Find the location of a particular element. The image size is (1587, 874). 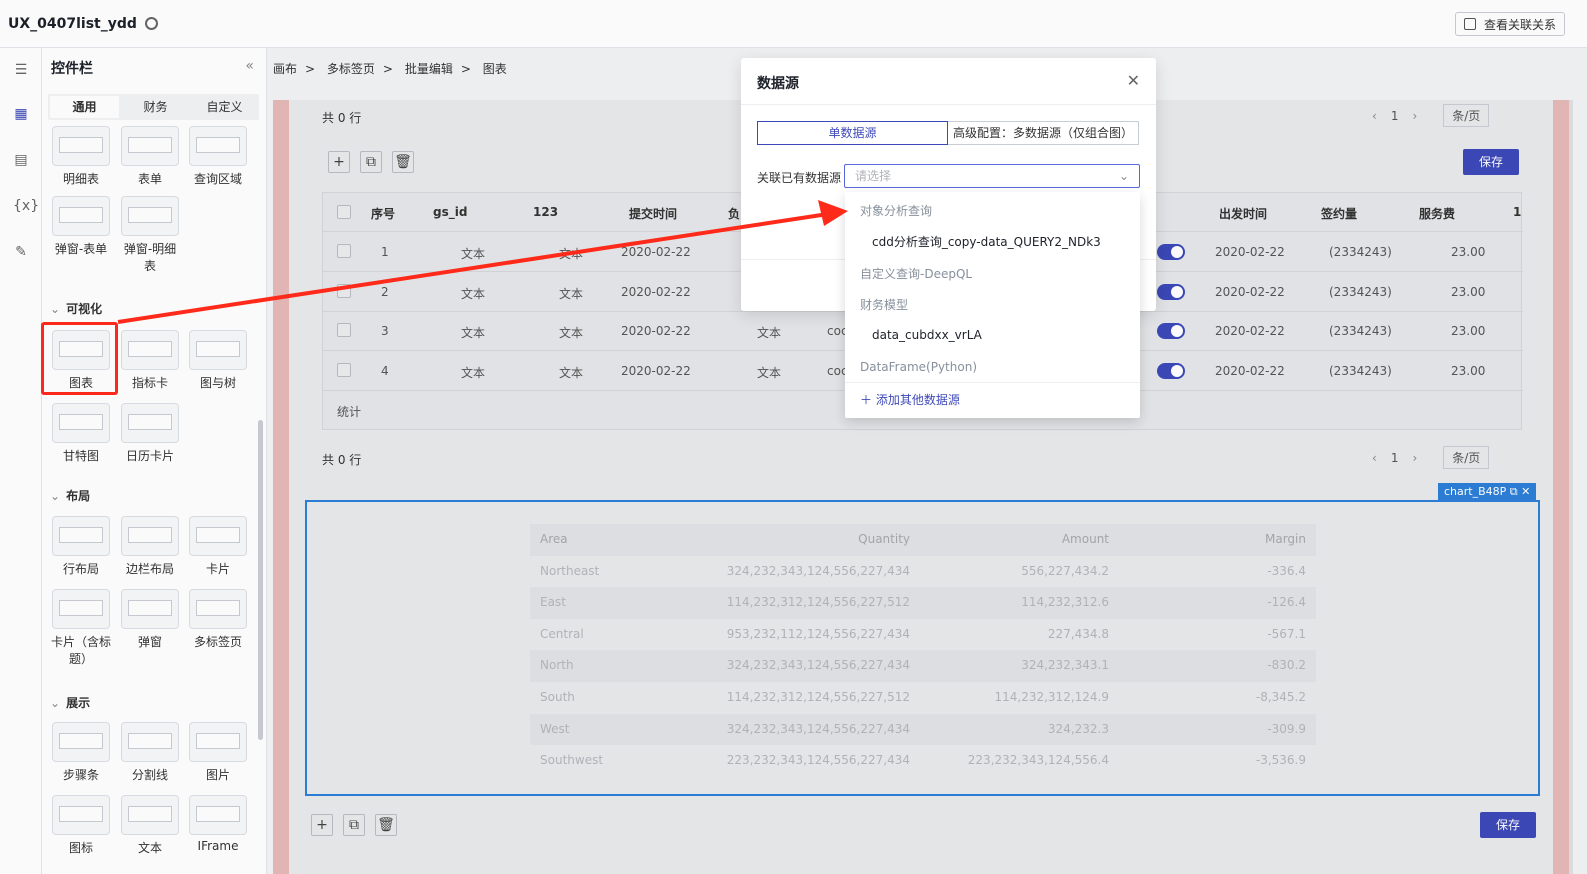

comp-popup-form: 弹窗-表单 is located at coordinates (81, 226).